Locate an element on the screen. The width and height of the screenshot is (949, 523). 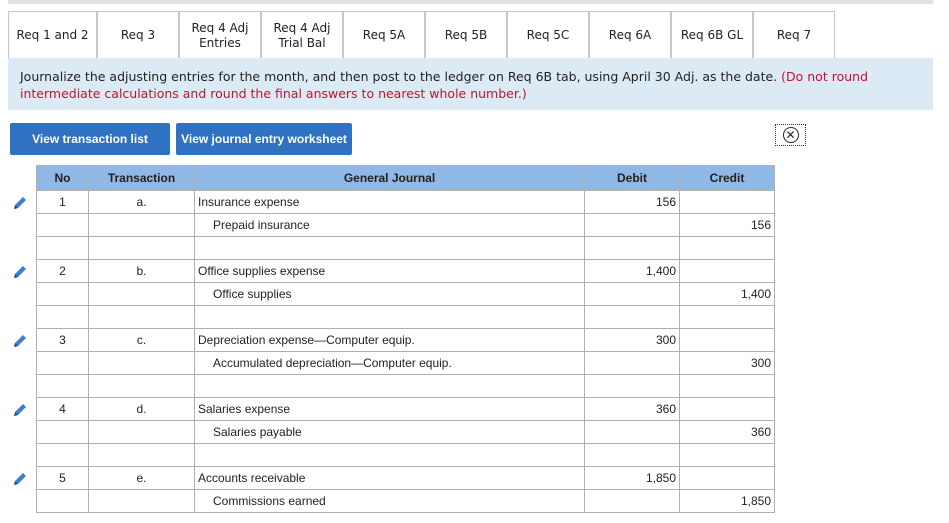
table-row: 4 d. Salaries expense 360 is located at coordinates (405, 409).